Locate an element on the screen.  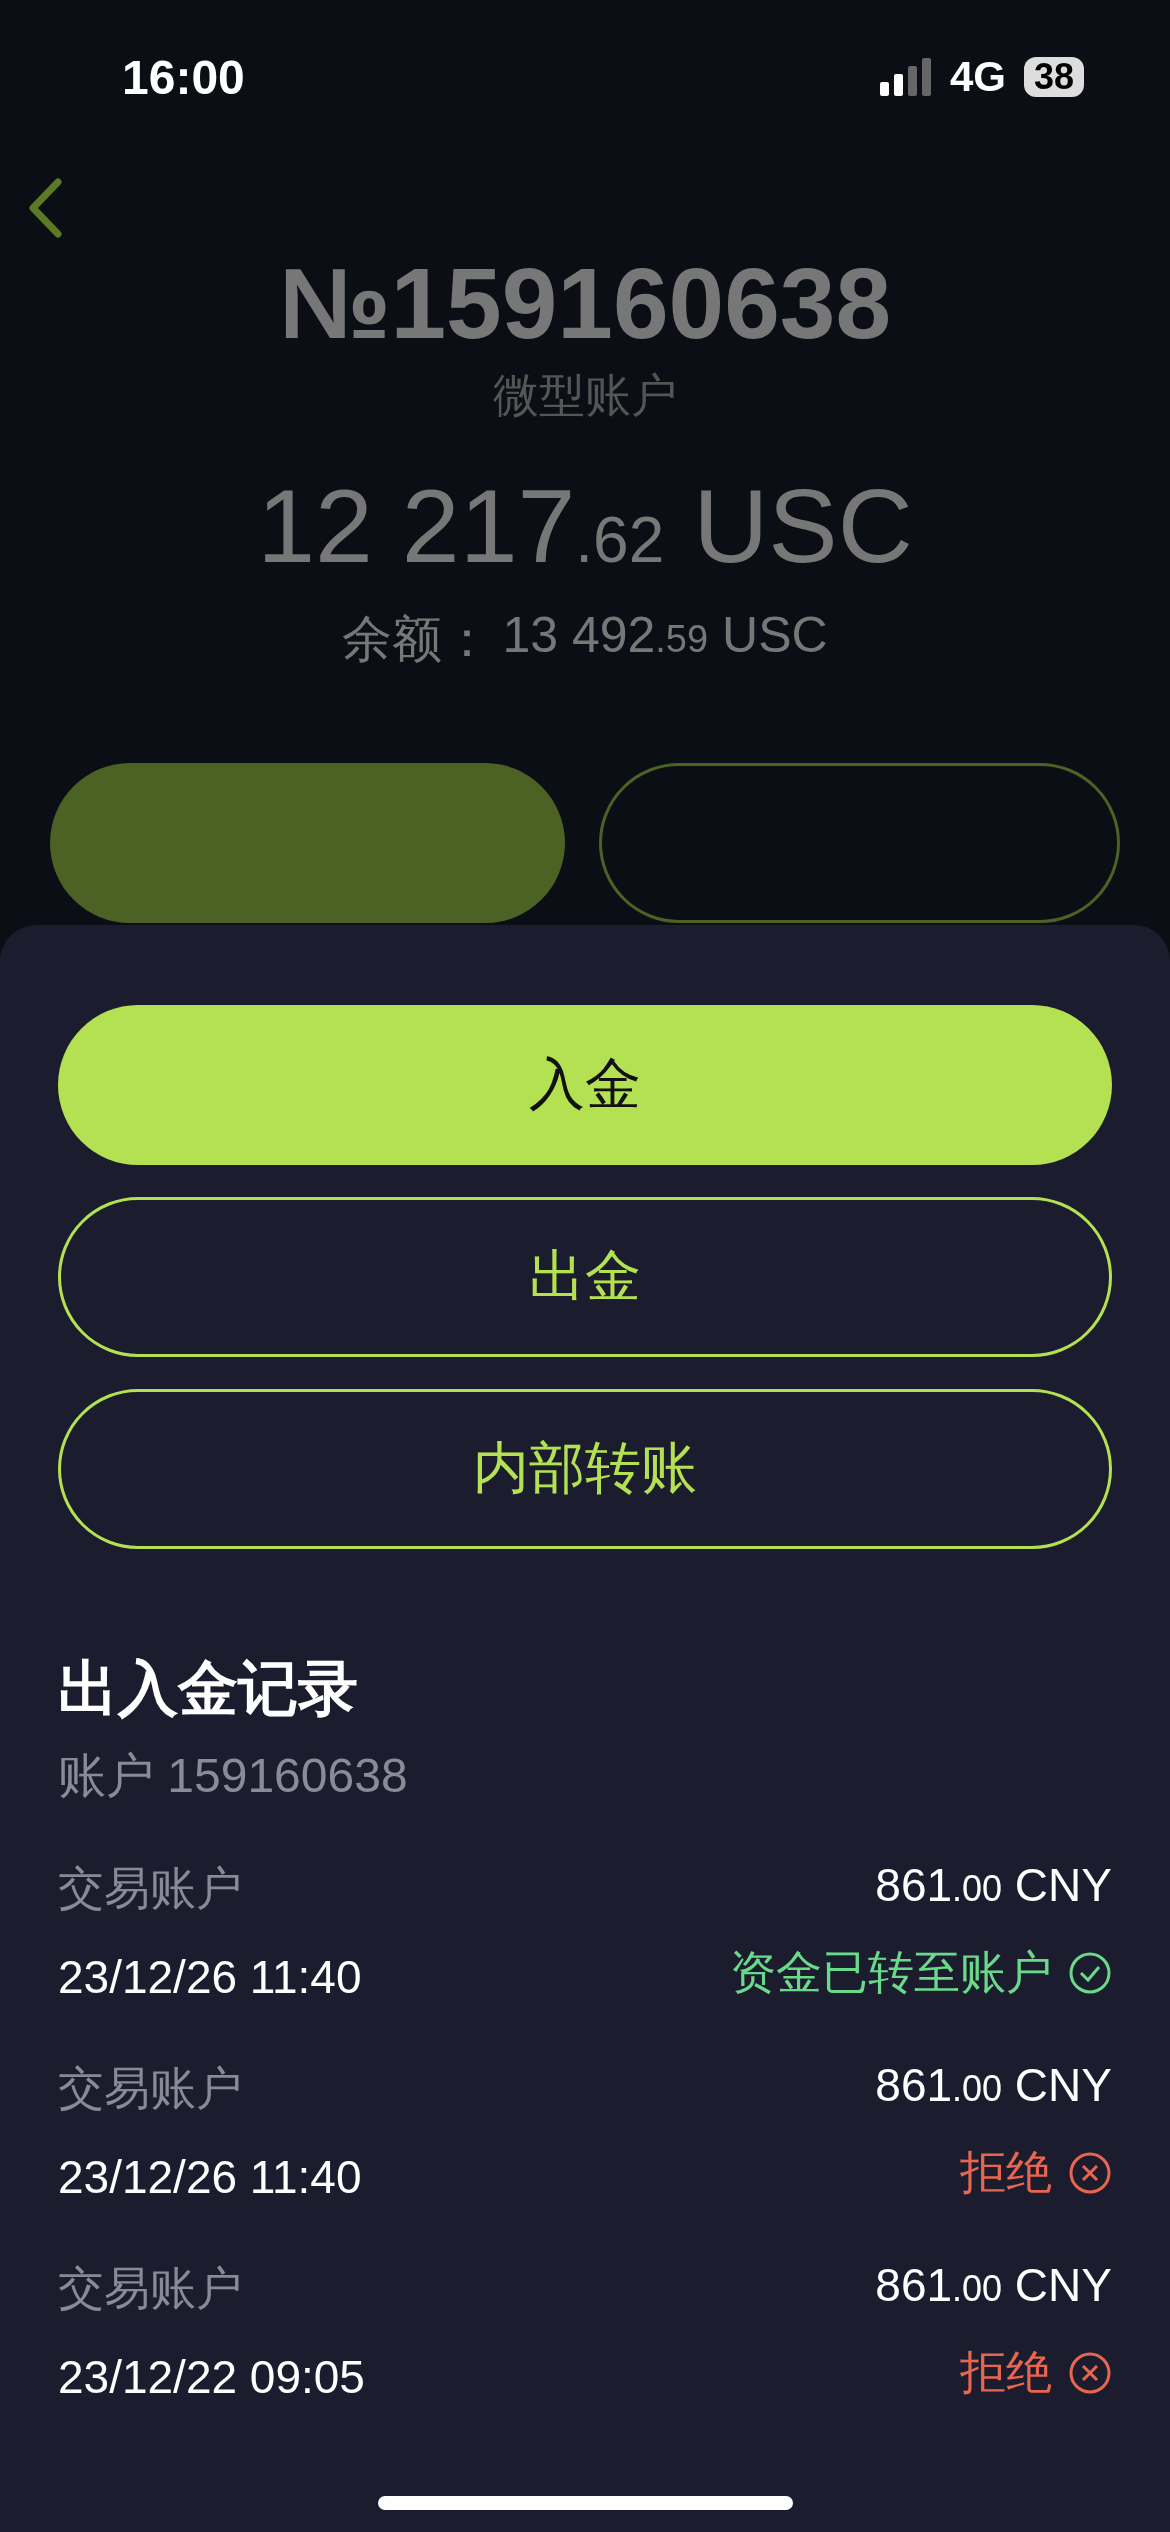
status-time: 16:00 is located at coordinates (183, 77).